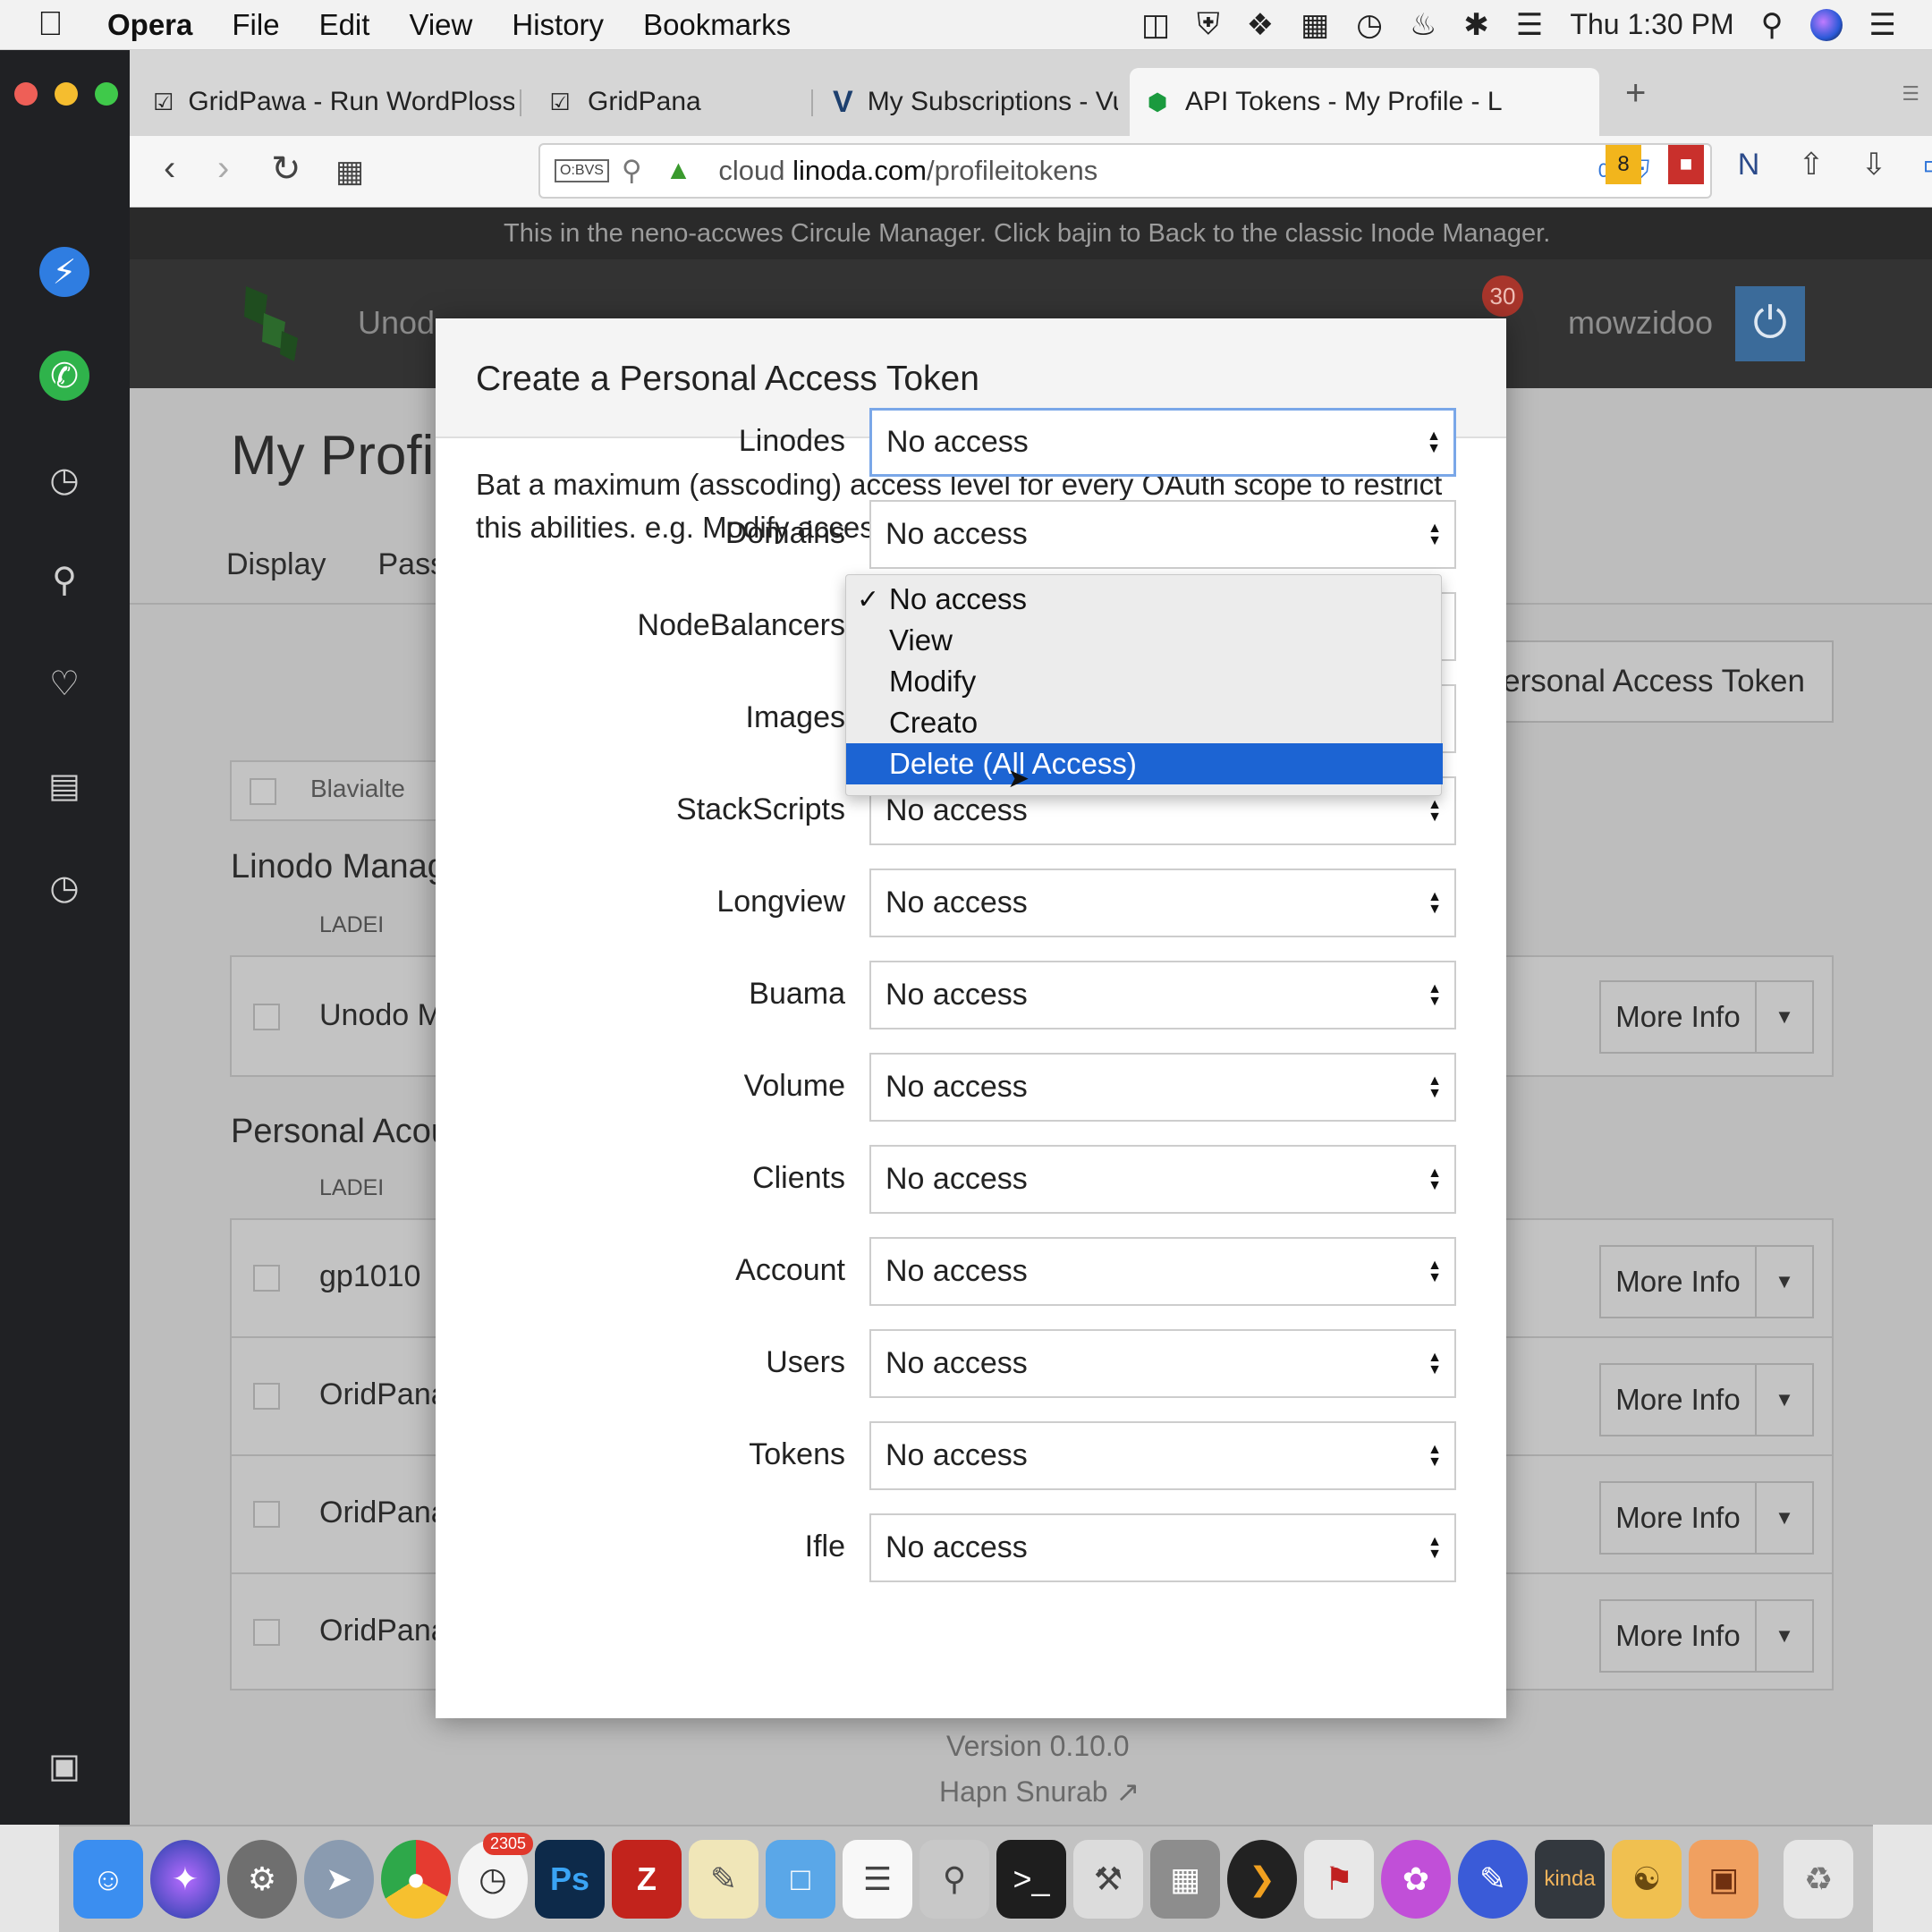 This screenshot has width=1932, height=1932. I want to click on pdf-app-icon: ⚑, so click(1339, 1879).